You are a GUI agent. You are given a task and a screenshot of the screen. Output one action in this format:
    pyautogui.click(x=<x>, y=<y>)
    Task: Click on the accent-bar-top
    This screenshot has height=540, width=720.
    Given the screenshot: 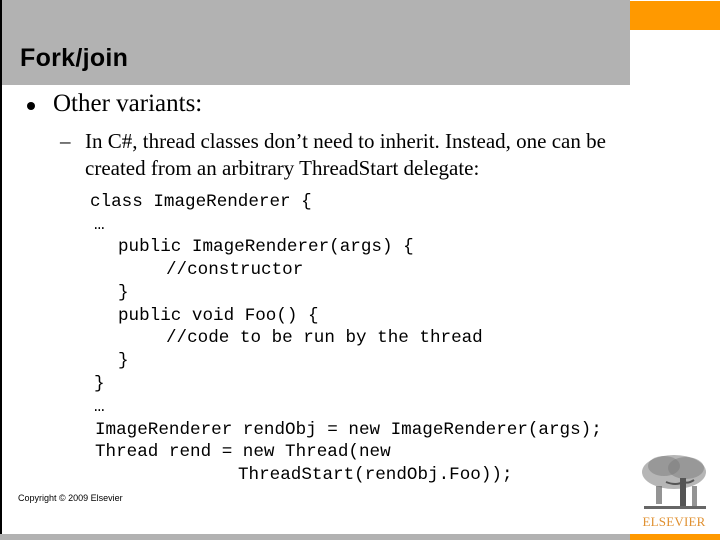 What is the action you would take?
    pyautogui.click(x=675, y=15)
    